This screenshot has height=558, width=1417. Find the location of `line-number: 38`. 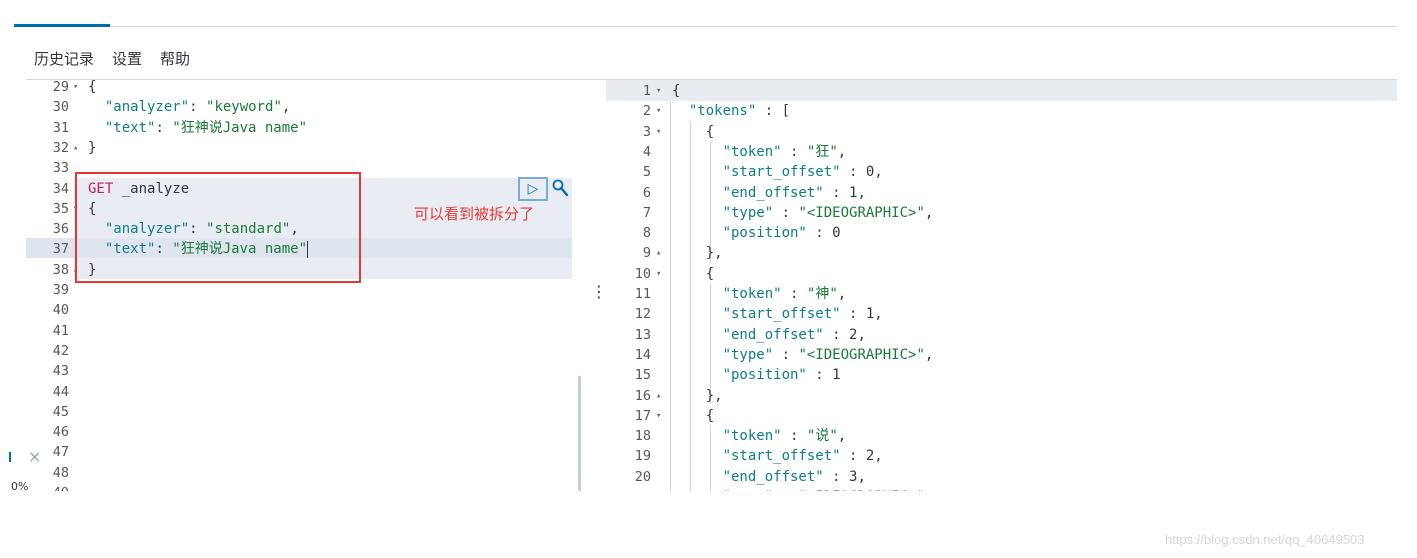

line-number: 38 is located at coordinates (60, 269).